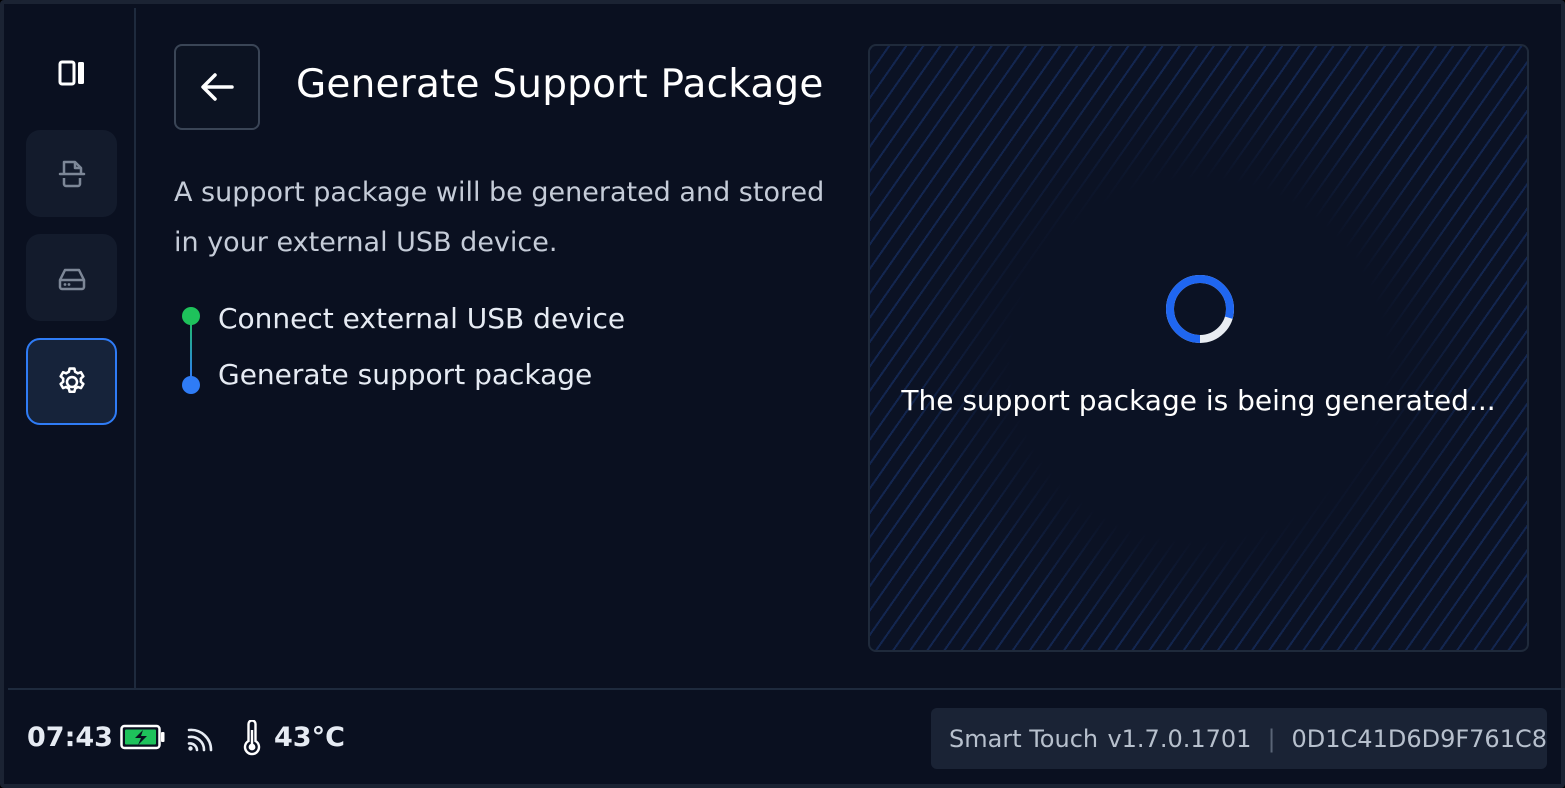 The height and width of the screenshot is (788, 1565). What do you see at coordinates (1179, 738) in the screenshot?
I see `app-version: v1.7.0.1701` at bounding box center [1179, 738].